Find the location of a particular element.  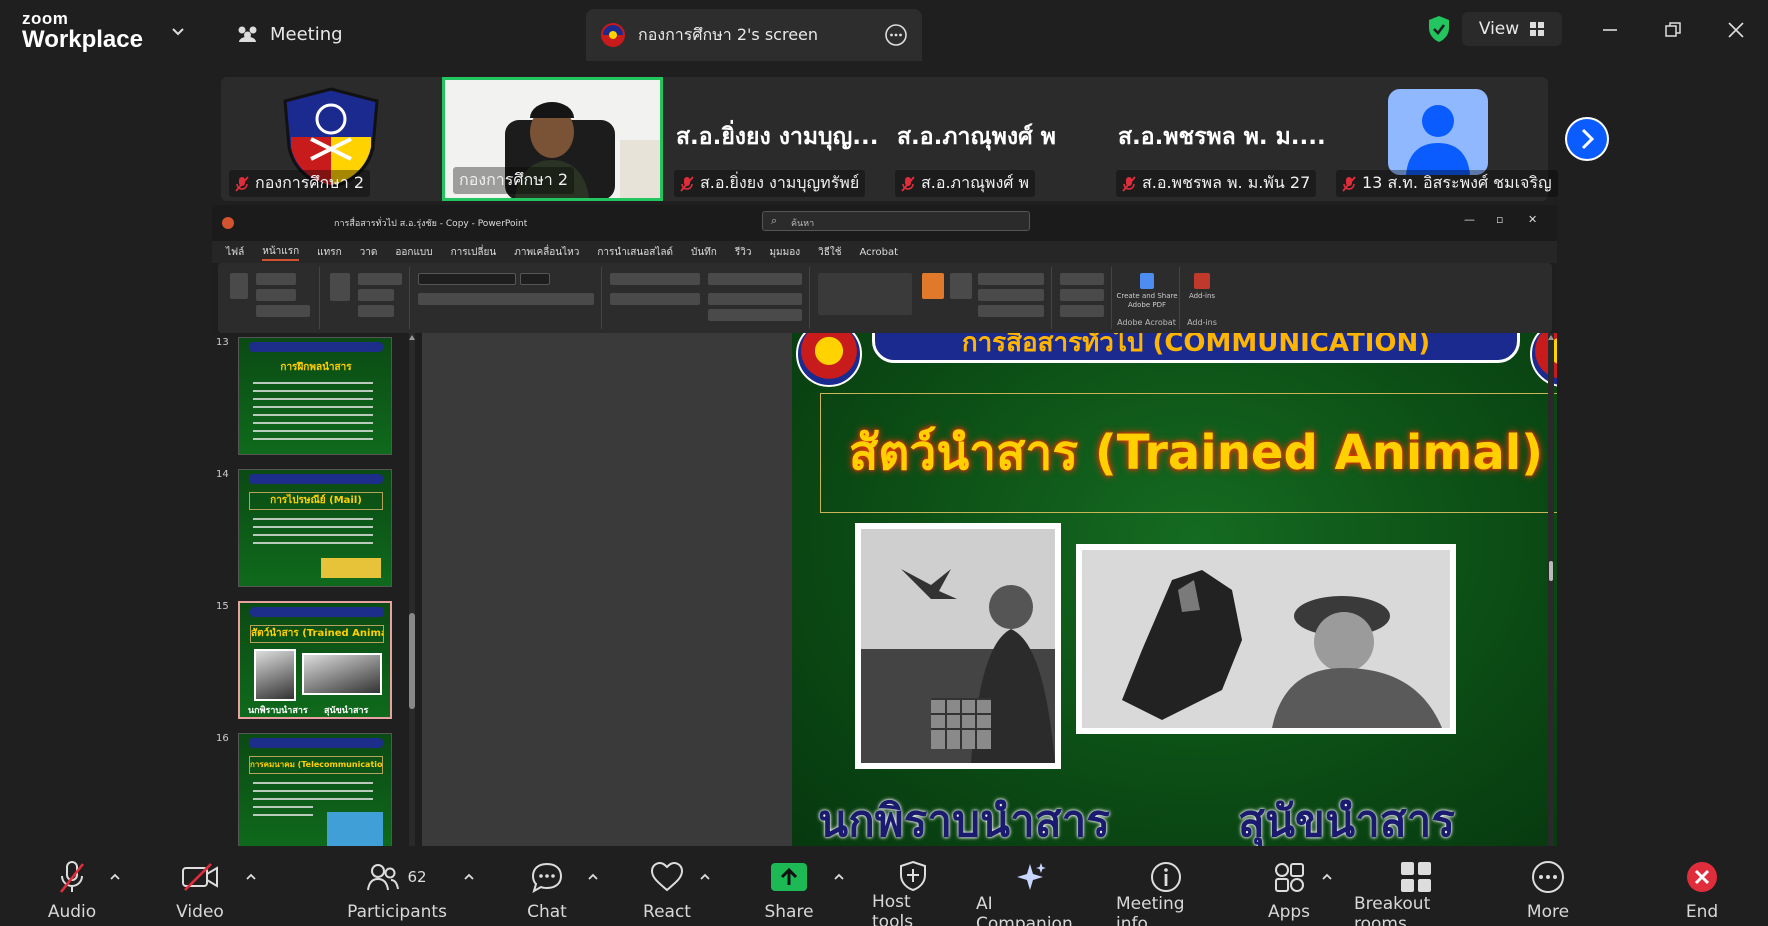

create-share-pdf-button: Create and Share Adobe PDF is located at coordinates (1147, 301).